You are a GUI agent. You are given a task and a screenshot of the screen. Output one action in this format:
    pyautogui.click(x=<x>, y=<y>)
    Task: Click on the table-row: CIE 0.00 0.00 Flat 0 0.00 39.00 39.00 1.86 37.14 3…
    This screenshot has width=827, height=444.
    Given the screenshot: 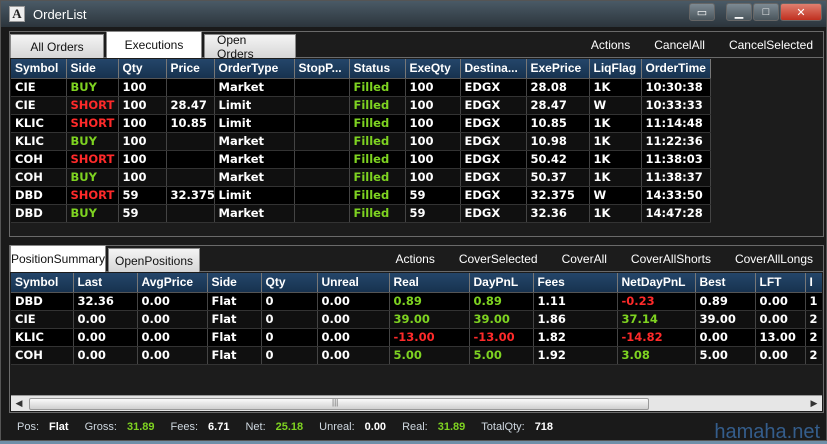 What is the action you would take?
    pyautogui.click(x=416, y=319)
    